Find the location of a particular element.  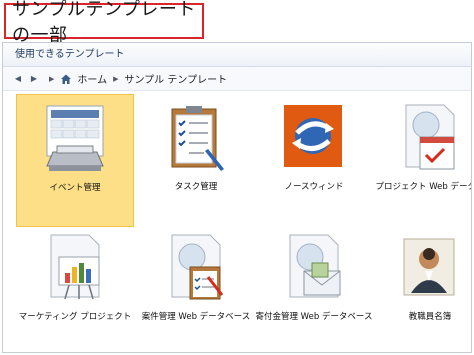

template-tile-event-management: イベント管理 is located at coordinates (75, 160).